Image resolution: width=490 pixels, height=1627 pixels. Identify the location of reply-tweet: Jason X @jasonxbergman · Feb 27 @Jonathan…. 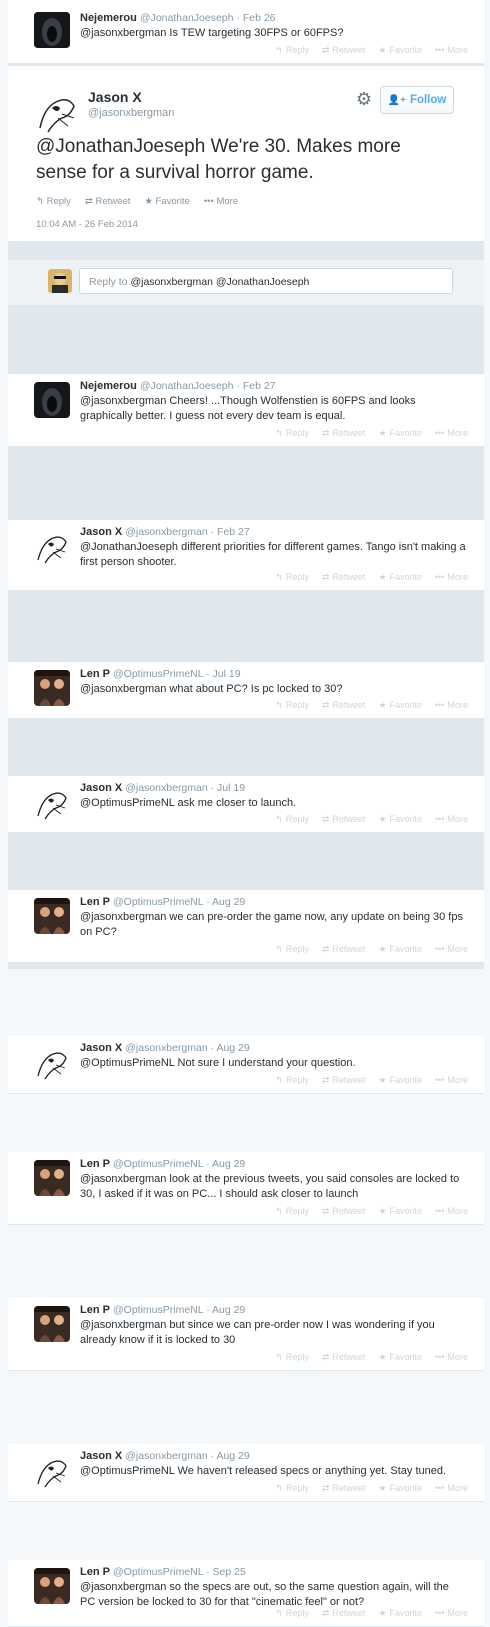
(246, 555).